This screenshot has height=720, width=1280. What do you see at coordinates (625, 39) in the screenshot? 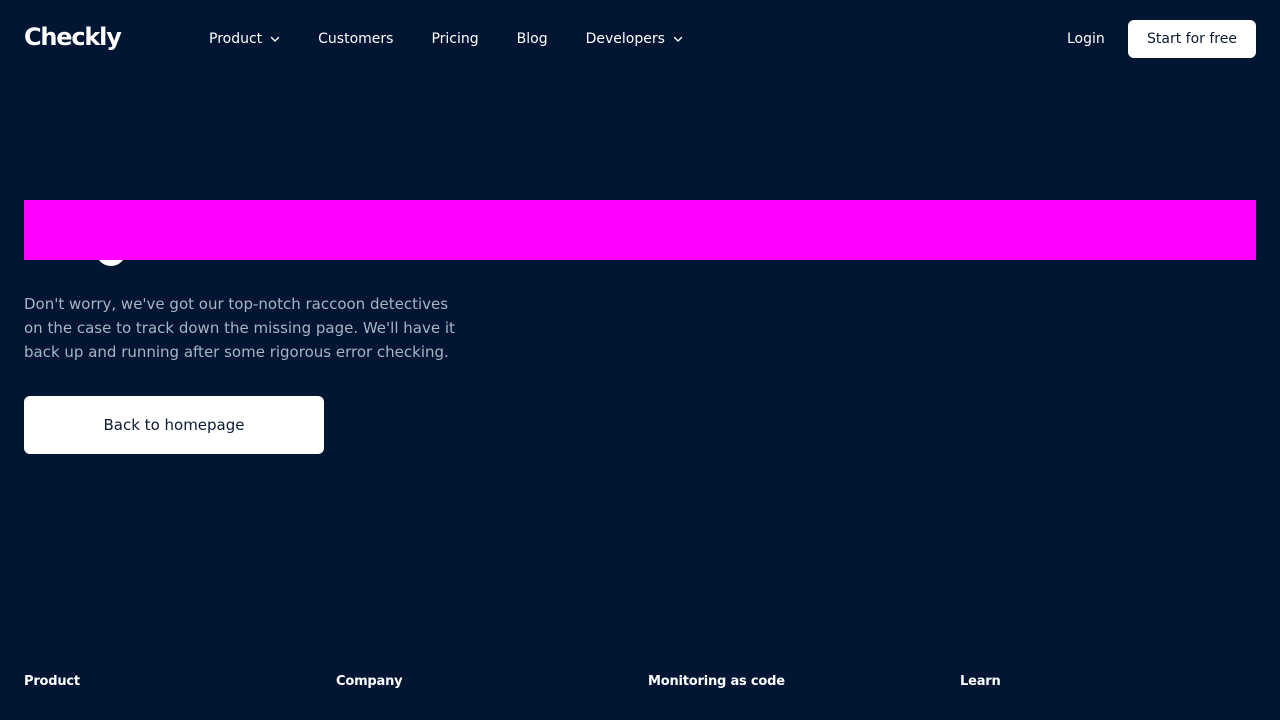
I see `nav-item-label: Developers` at bounding box center [625, 39].